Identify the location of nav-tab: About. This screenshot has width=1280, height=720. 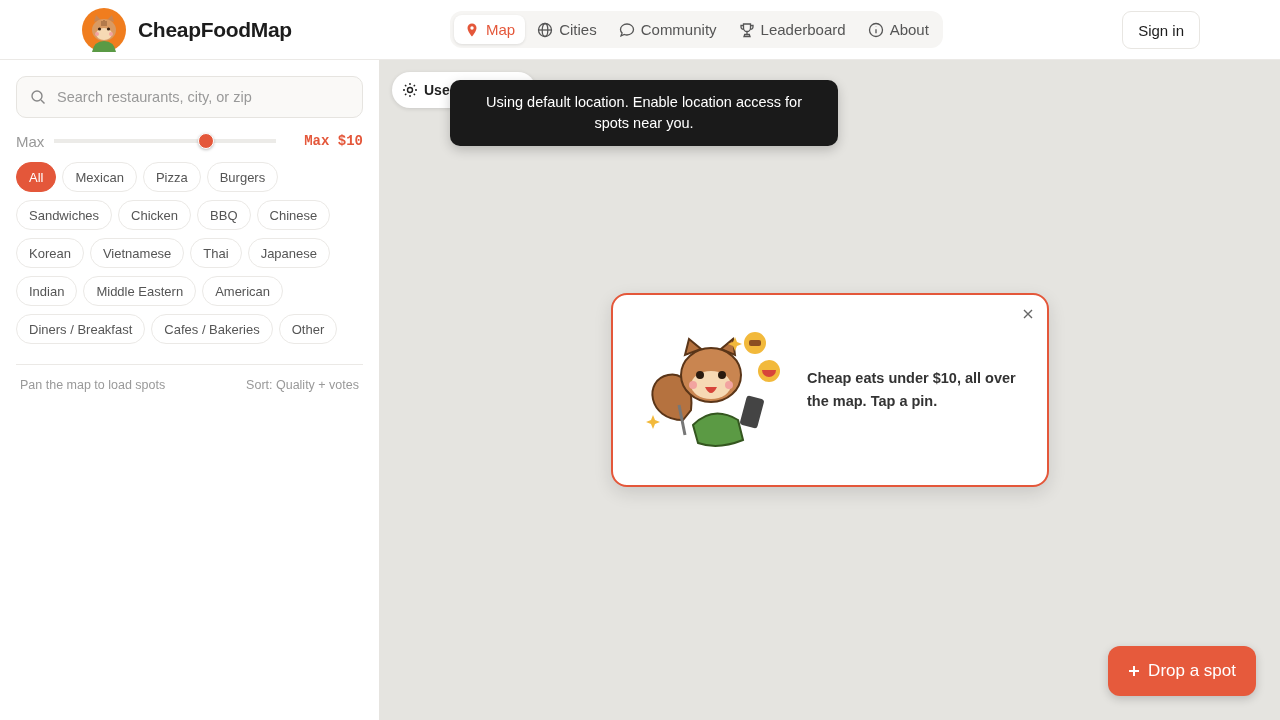
(898, 29).